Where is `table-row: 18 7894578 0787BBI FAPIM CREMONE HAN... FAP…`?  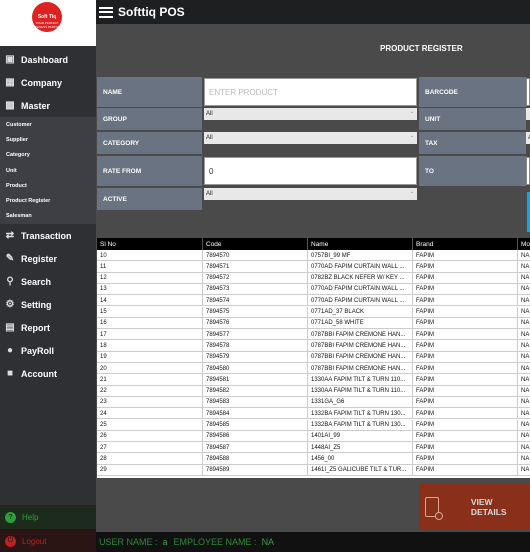 table-row: 18 7894578 0787BBI FAPIM CREMONE HAN... FAP… is located at coordinates (313, 346).